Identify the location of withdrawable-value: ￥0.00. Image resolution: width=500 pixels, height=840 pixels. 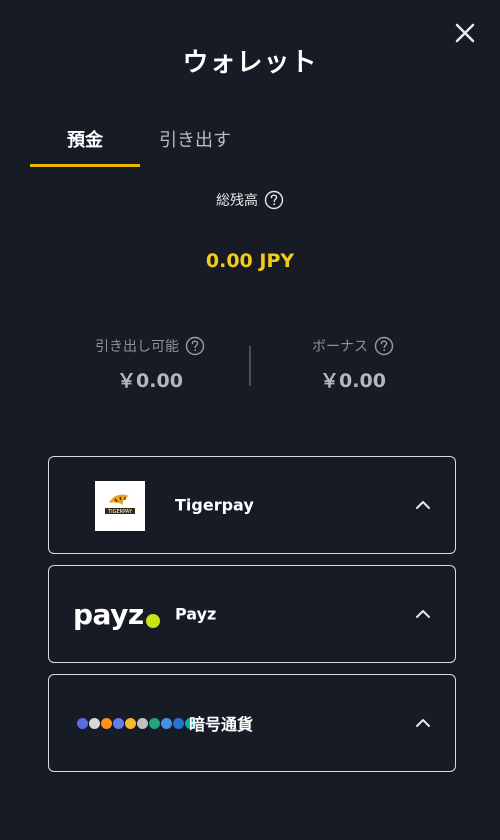
(150, 381).